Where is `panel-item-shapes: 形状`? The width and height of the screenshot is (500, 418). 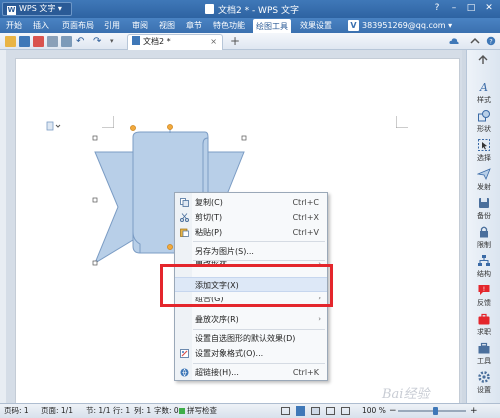
panel-item-shapes: 形状 is located at coordinates (483, 121).